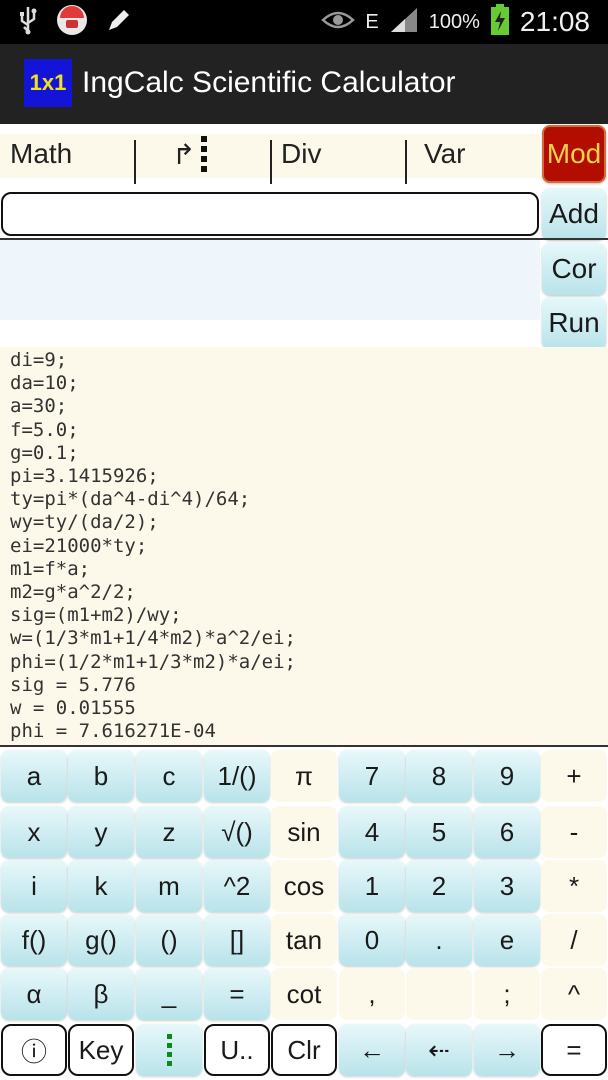 The height and width of the screenshot is (1080, 608). I want to click on output-line: m1=f*a;, so click(50, 568).